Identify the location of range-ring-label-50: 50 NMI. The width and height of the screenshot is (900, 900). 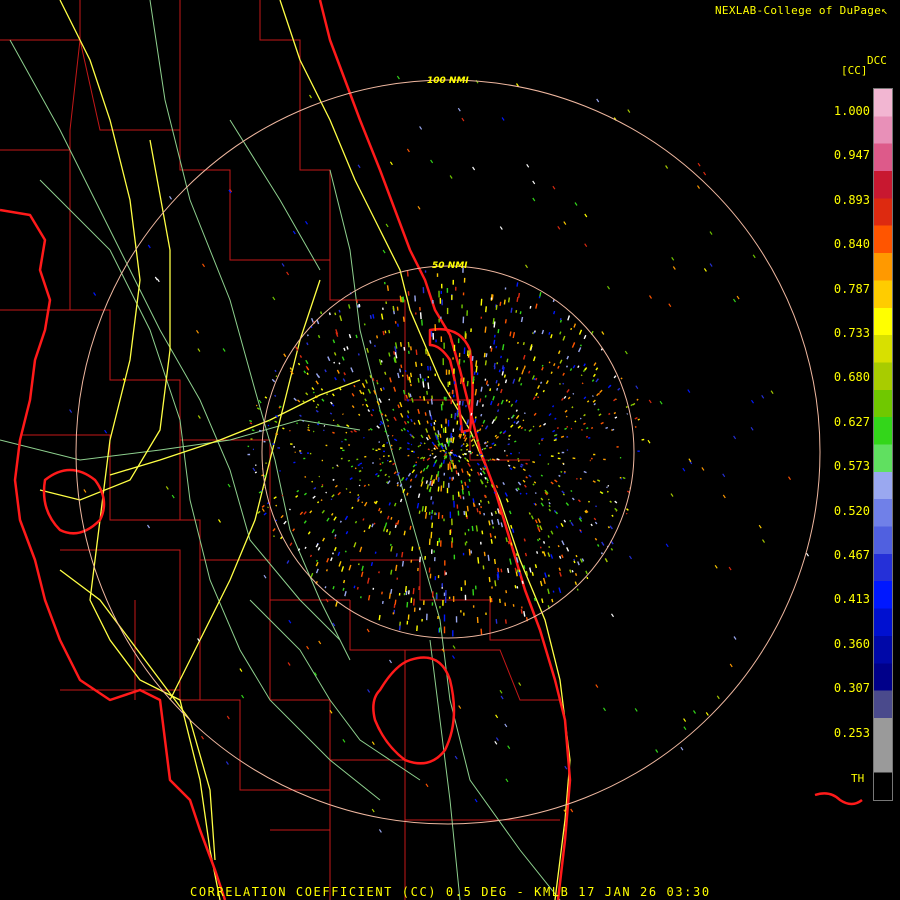
(450, 266).